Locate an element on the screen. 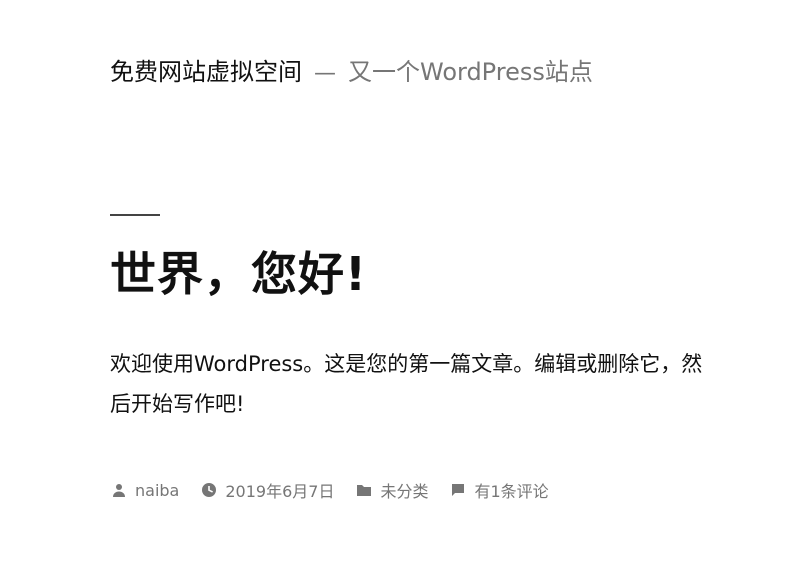 The image size is (798, 586). comments-link: 有1条评论 is located at coordinates (499, 490).